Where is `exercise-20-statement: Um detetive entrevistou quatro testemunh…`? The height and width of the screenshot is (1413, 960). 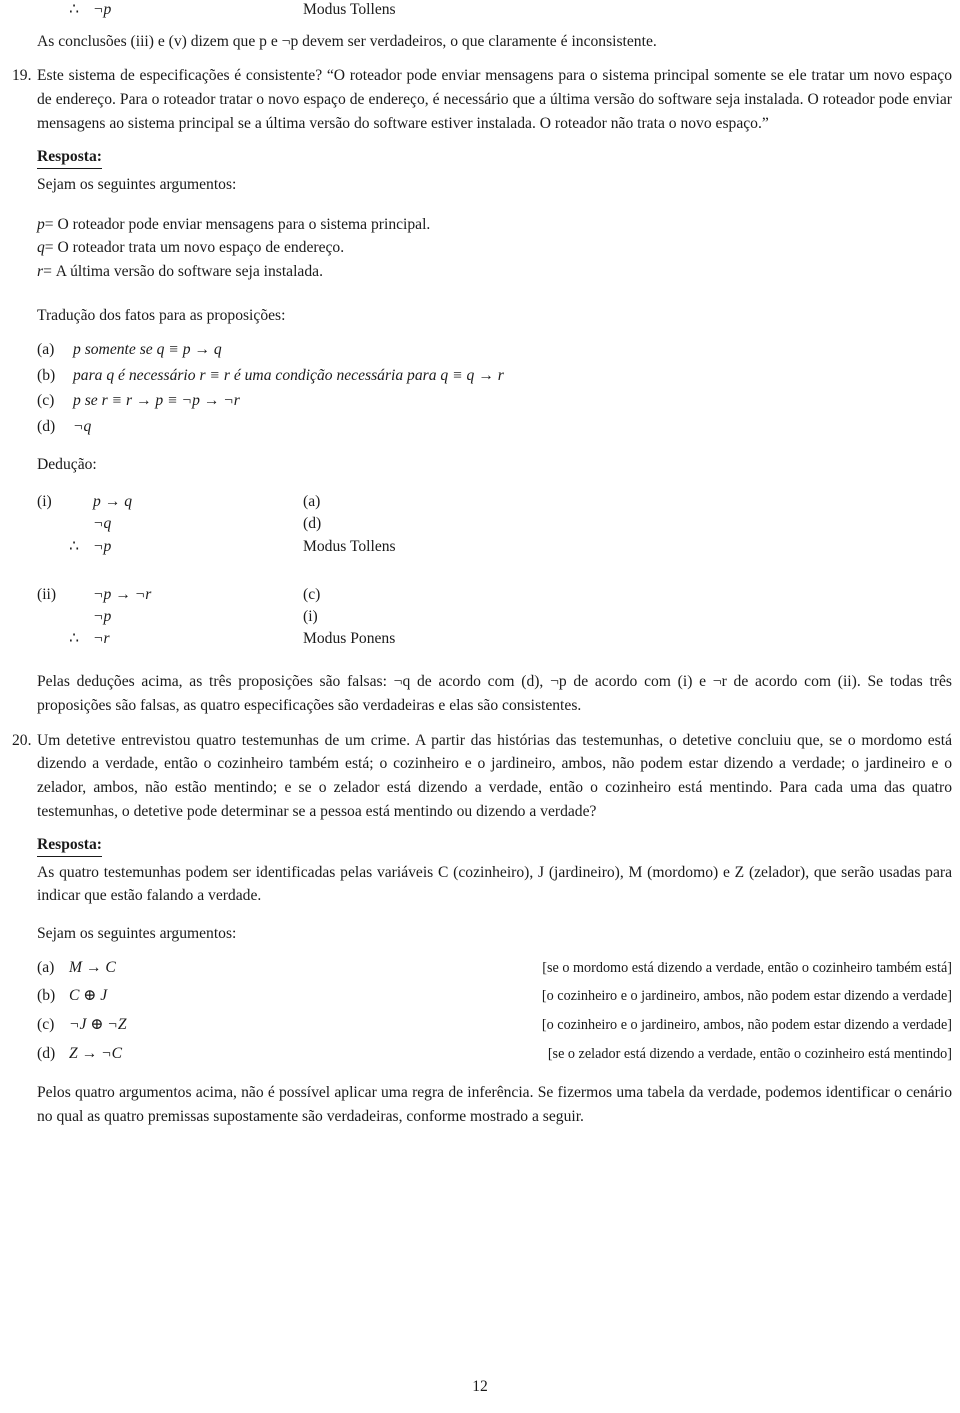 exercise-20-statement: Um detetive entrevistou quatro testemunh… is located at coordinates (494, 775).